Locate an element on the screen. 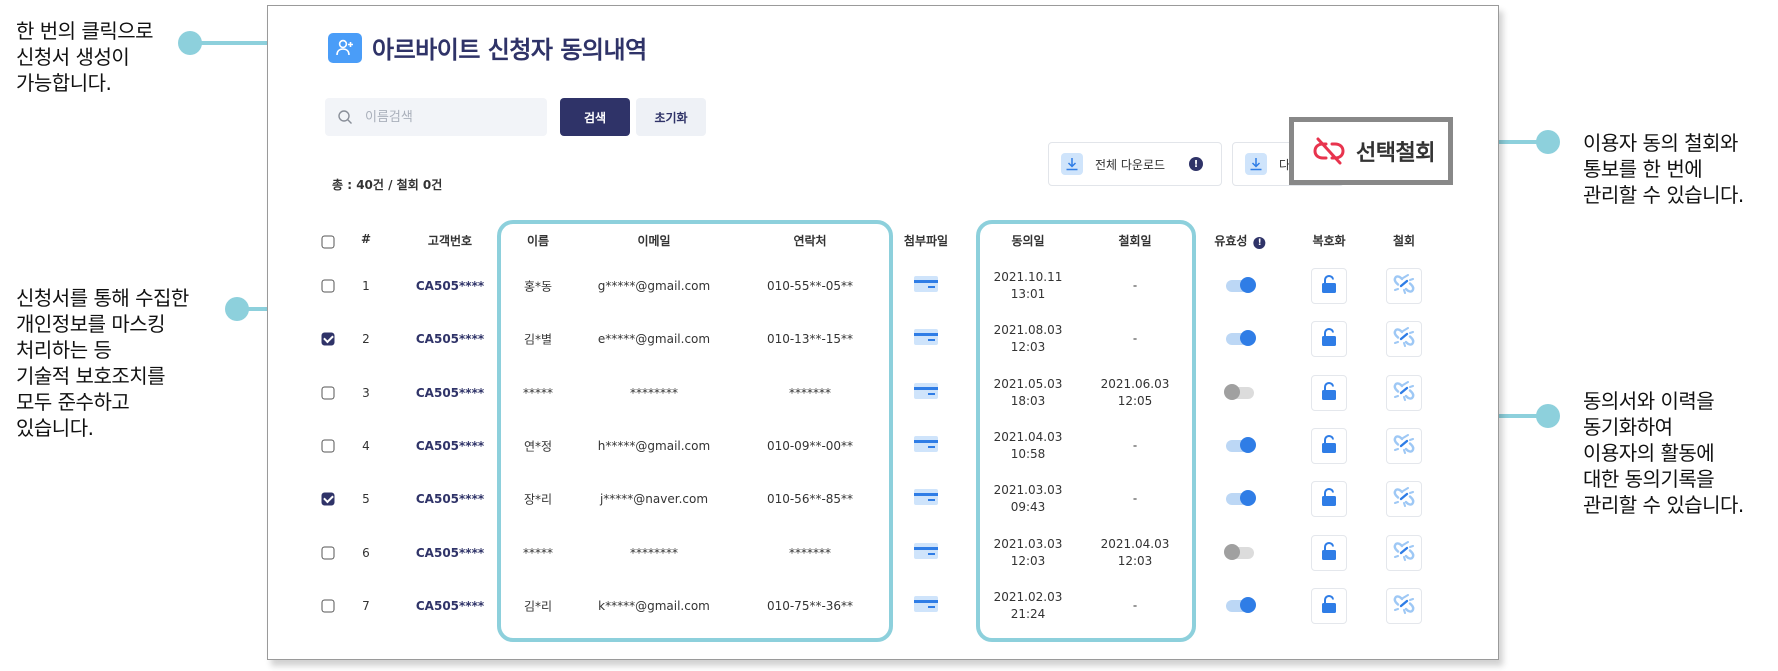 The height and width of the screenshot is (671, 1778). row-num: 1 is located at coordinates (366, 286).